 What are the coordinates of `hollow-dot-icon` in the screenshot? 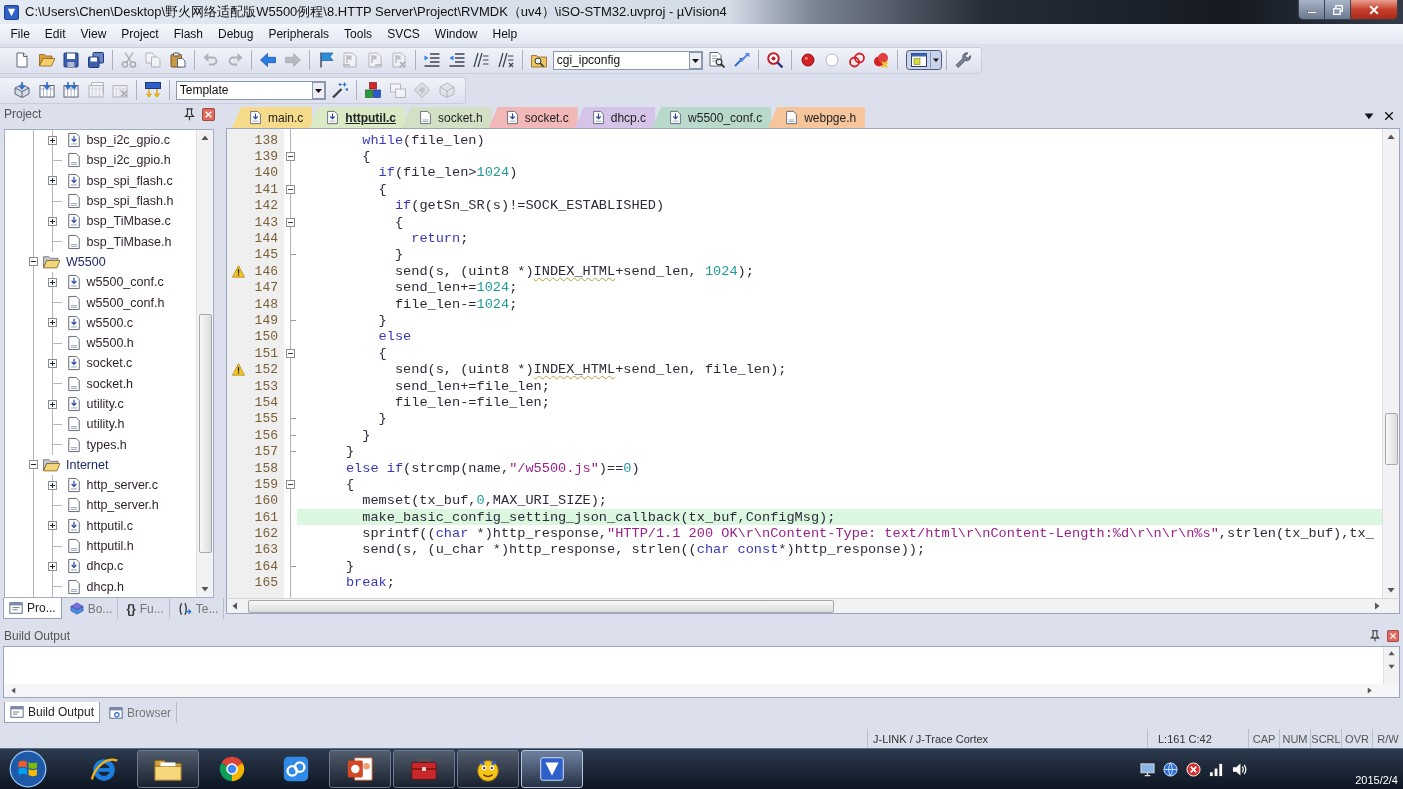 It's located at (832, 60).